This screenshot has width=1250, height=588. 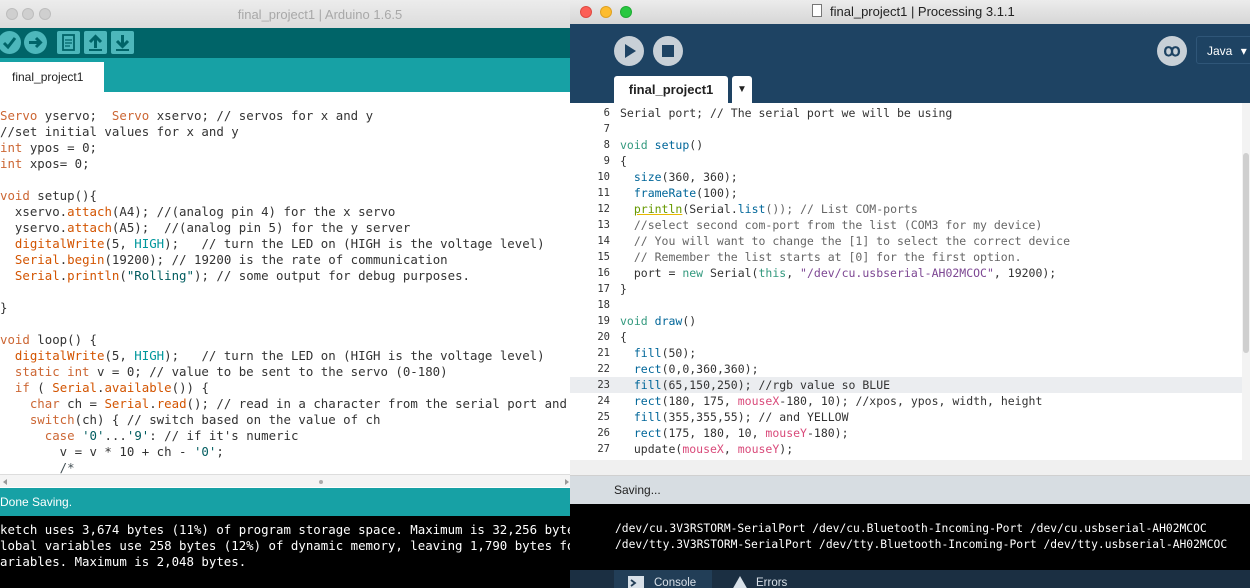 What do you see at coordinates (606, 161) in the screenshot?
I see `line-number: 9` at bounding box center [606, 161].